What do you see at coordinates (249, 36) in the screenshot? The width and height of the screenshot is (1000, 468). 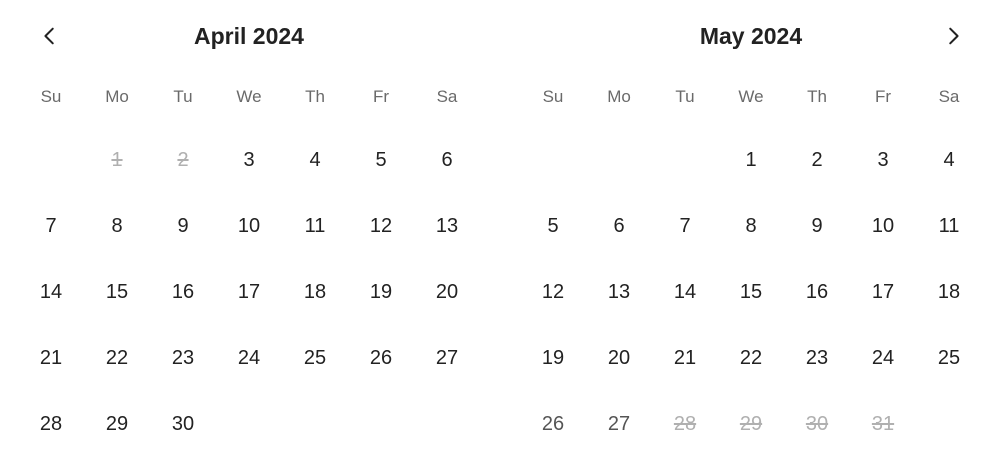 I see `month-title: April 2024` at bounding box center [249, 36].